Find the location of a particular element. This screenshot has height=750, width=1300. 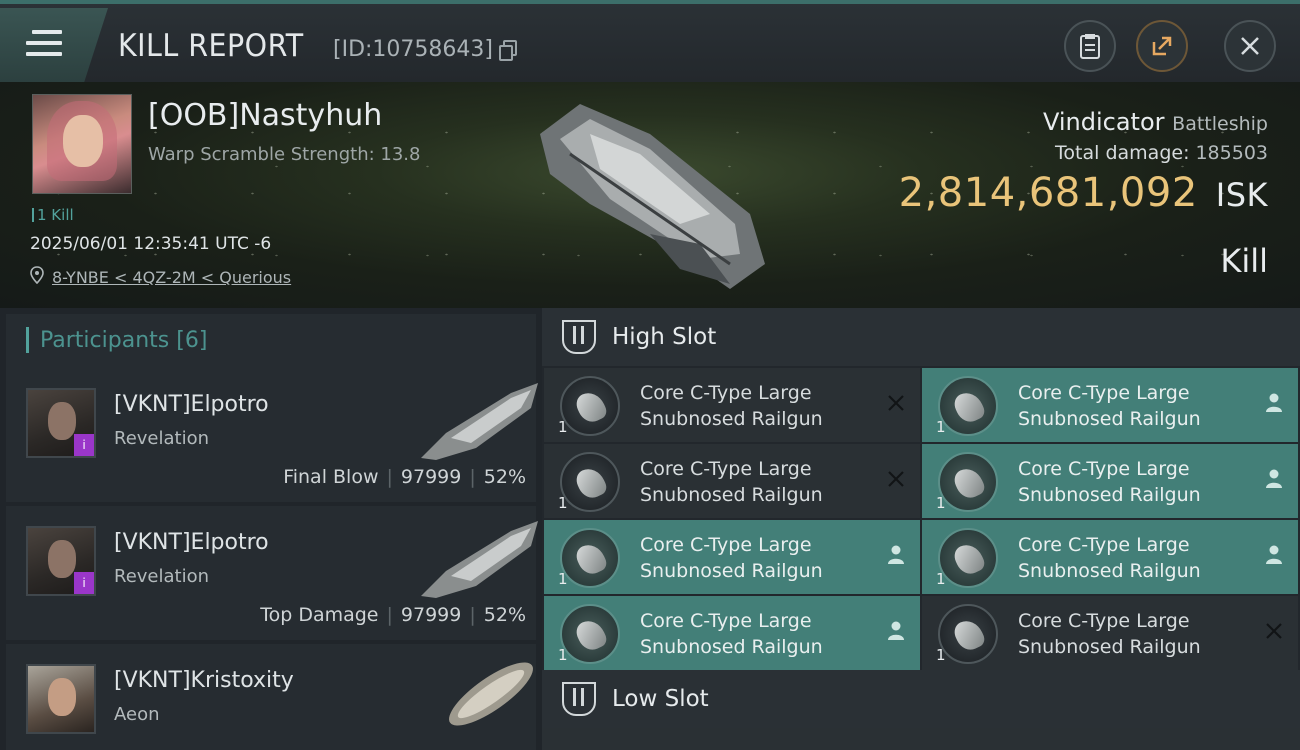

victim-ship-name: Vindicator is located at coordinates (1104, 122).